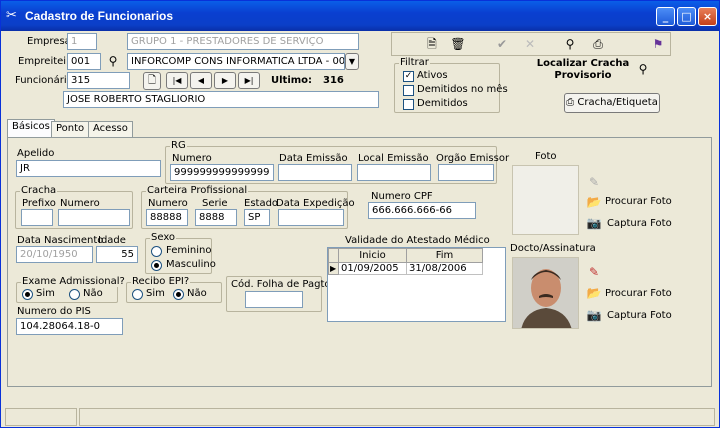  I want to click on person-photo-icon, so click(545, 293).